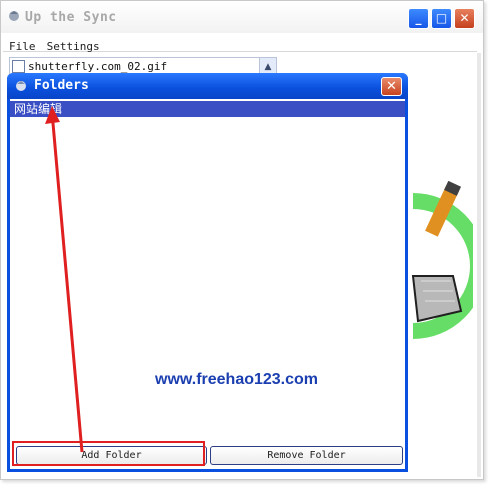 This screenshot has height=485, width=500. What do you see at coordinates (242, 17) in the screenshot?
I see `main-title-bar: Up the Sync _ □ ✕` at bounding box center [242, 17].